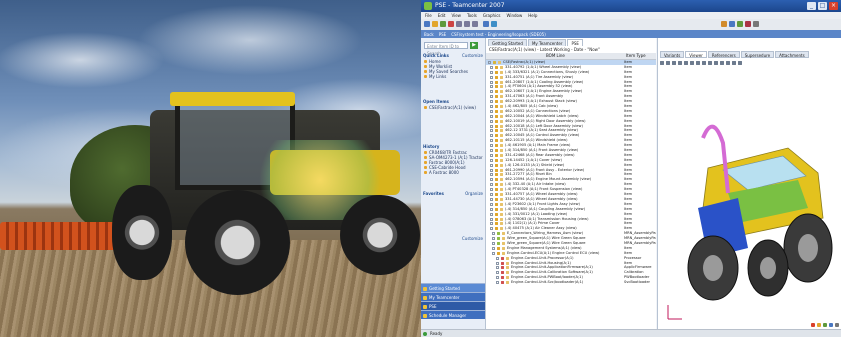 This screenshot has width=841, height=337. Describe the element at coordinates (443, 24) in the screenshot. I see `save-icon` at that location.